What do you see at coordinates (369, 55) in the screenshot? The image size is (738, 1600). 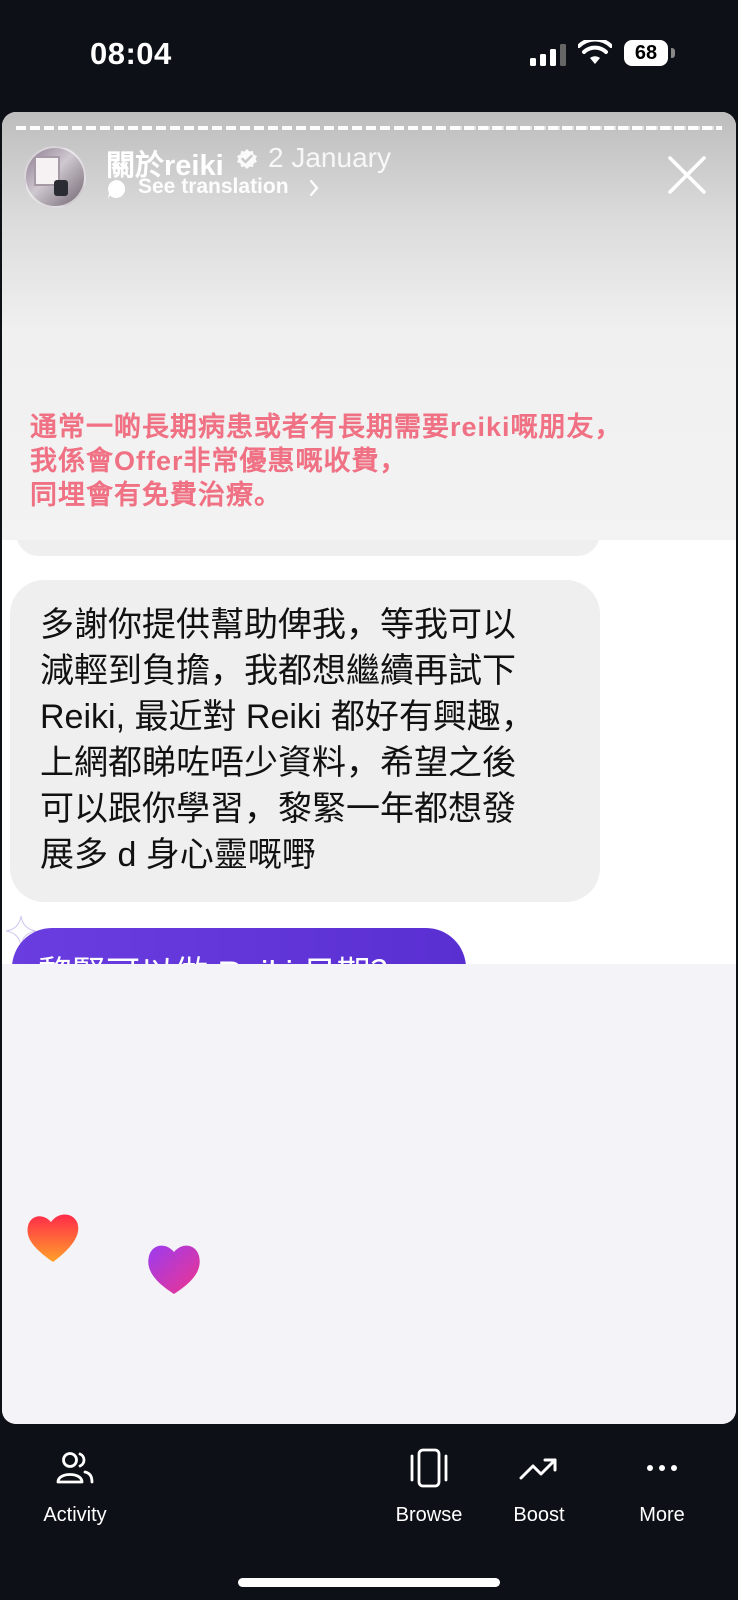 I see `status-bar: 08:04 68` at bounding box center [369, 55].